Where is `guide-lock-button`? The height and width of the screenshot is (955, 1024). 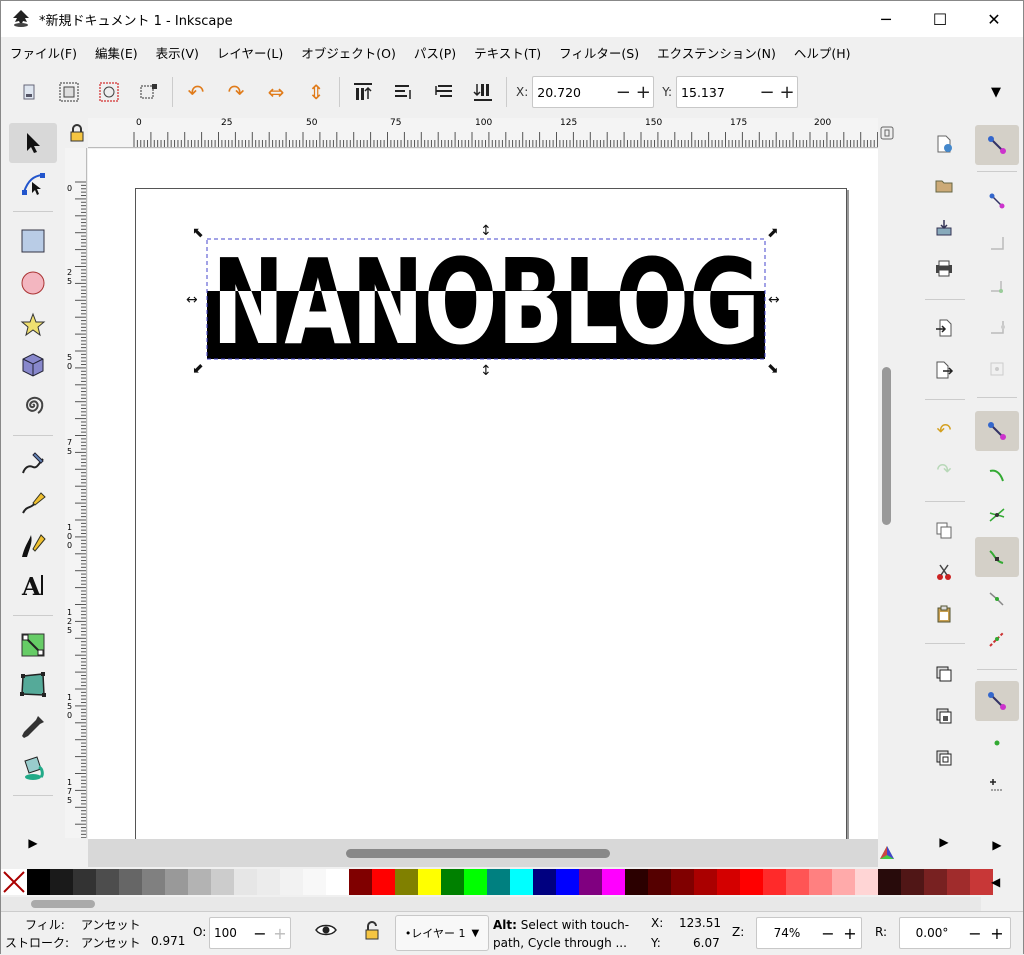
guide-lock-button is located at coordinates (76, 133).